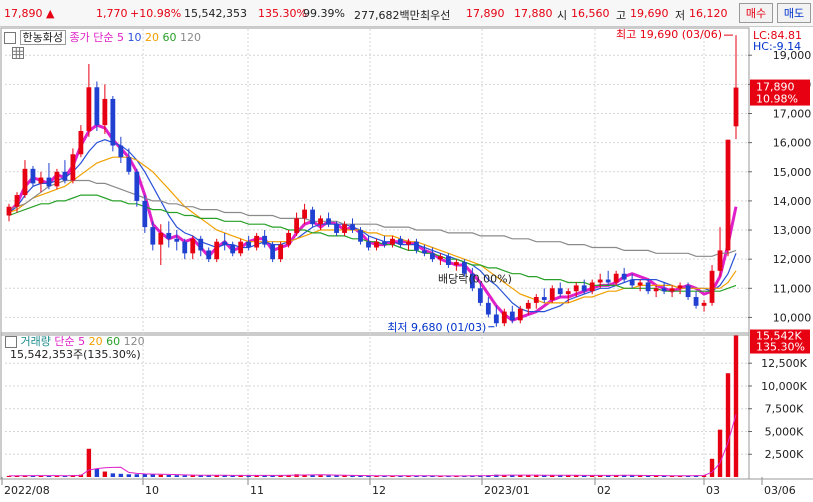 This screenshot has height=502, width=813. Describe the element at coordinates (562, 15) in the screenshot. I see `open-label: 시` at that location.